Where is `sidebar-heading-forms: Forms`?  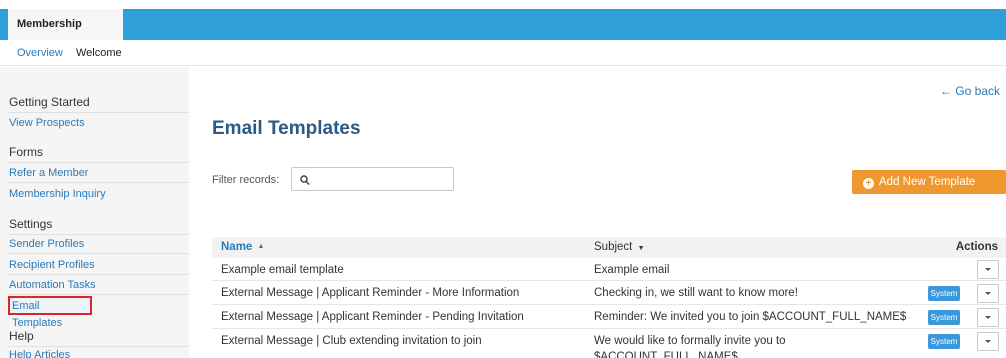
sidebar-heading-forms: Forms is located at coordinates (26, 152).